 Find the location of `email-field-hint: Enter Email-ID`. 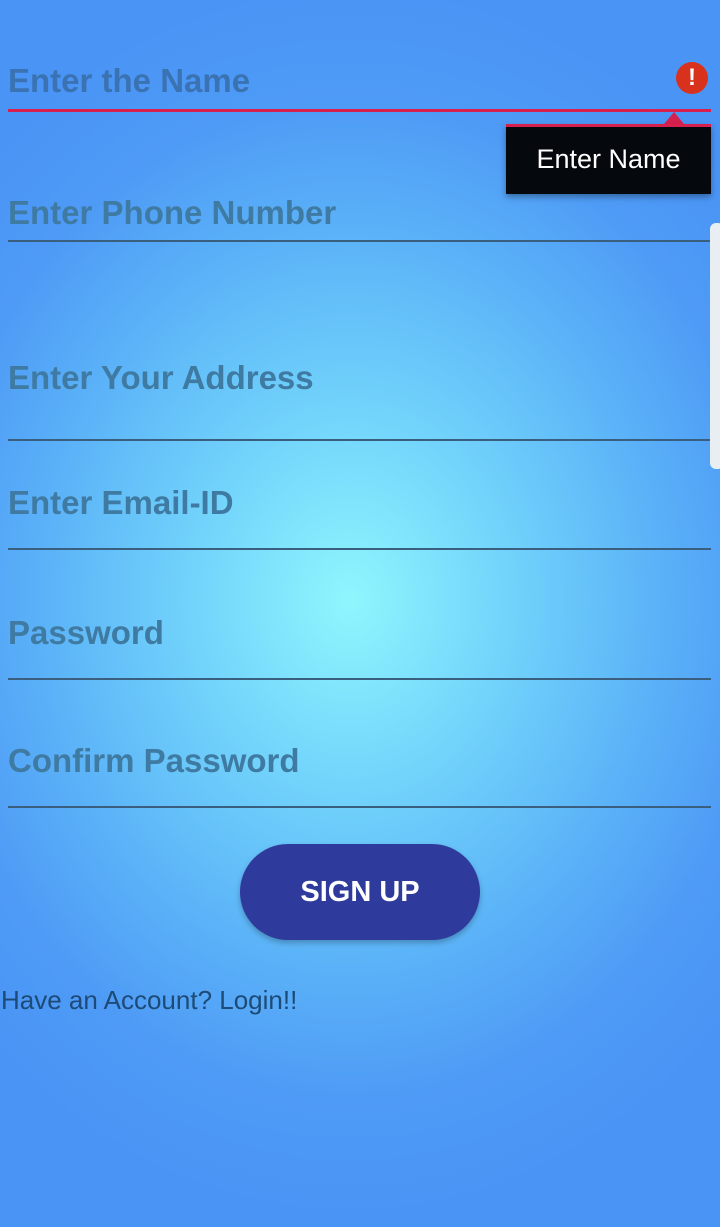

email-field-hint: Enter Email-ID is located at coordinates (121, 502).